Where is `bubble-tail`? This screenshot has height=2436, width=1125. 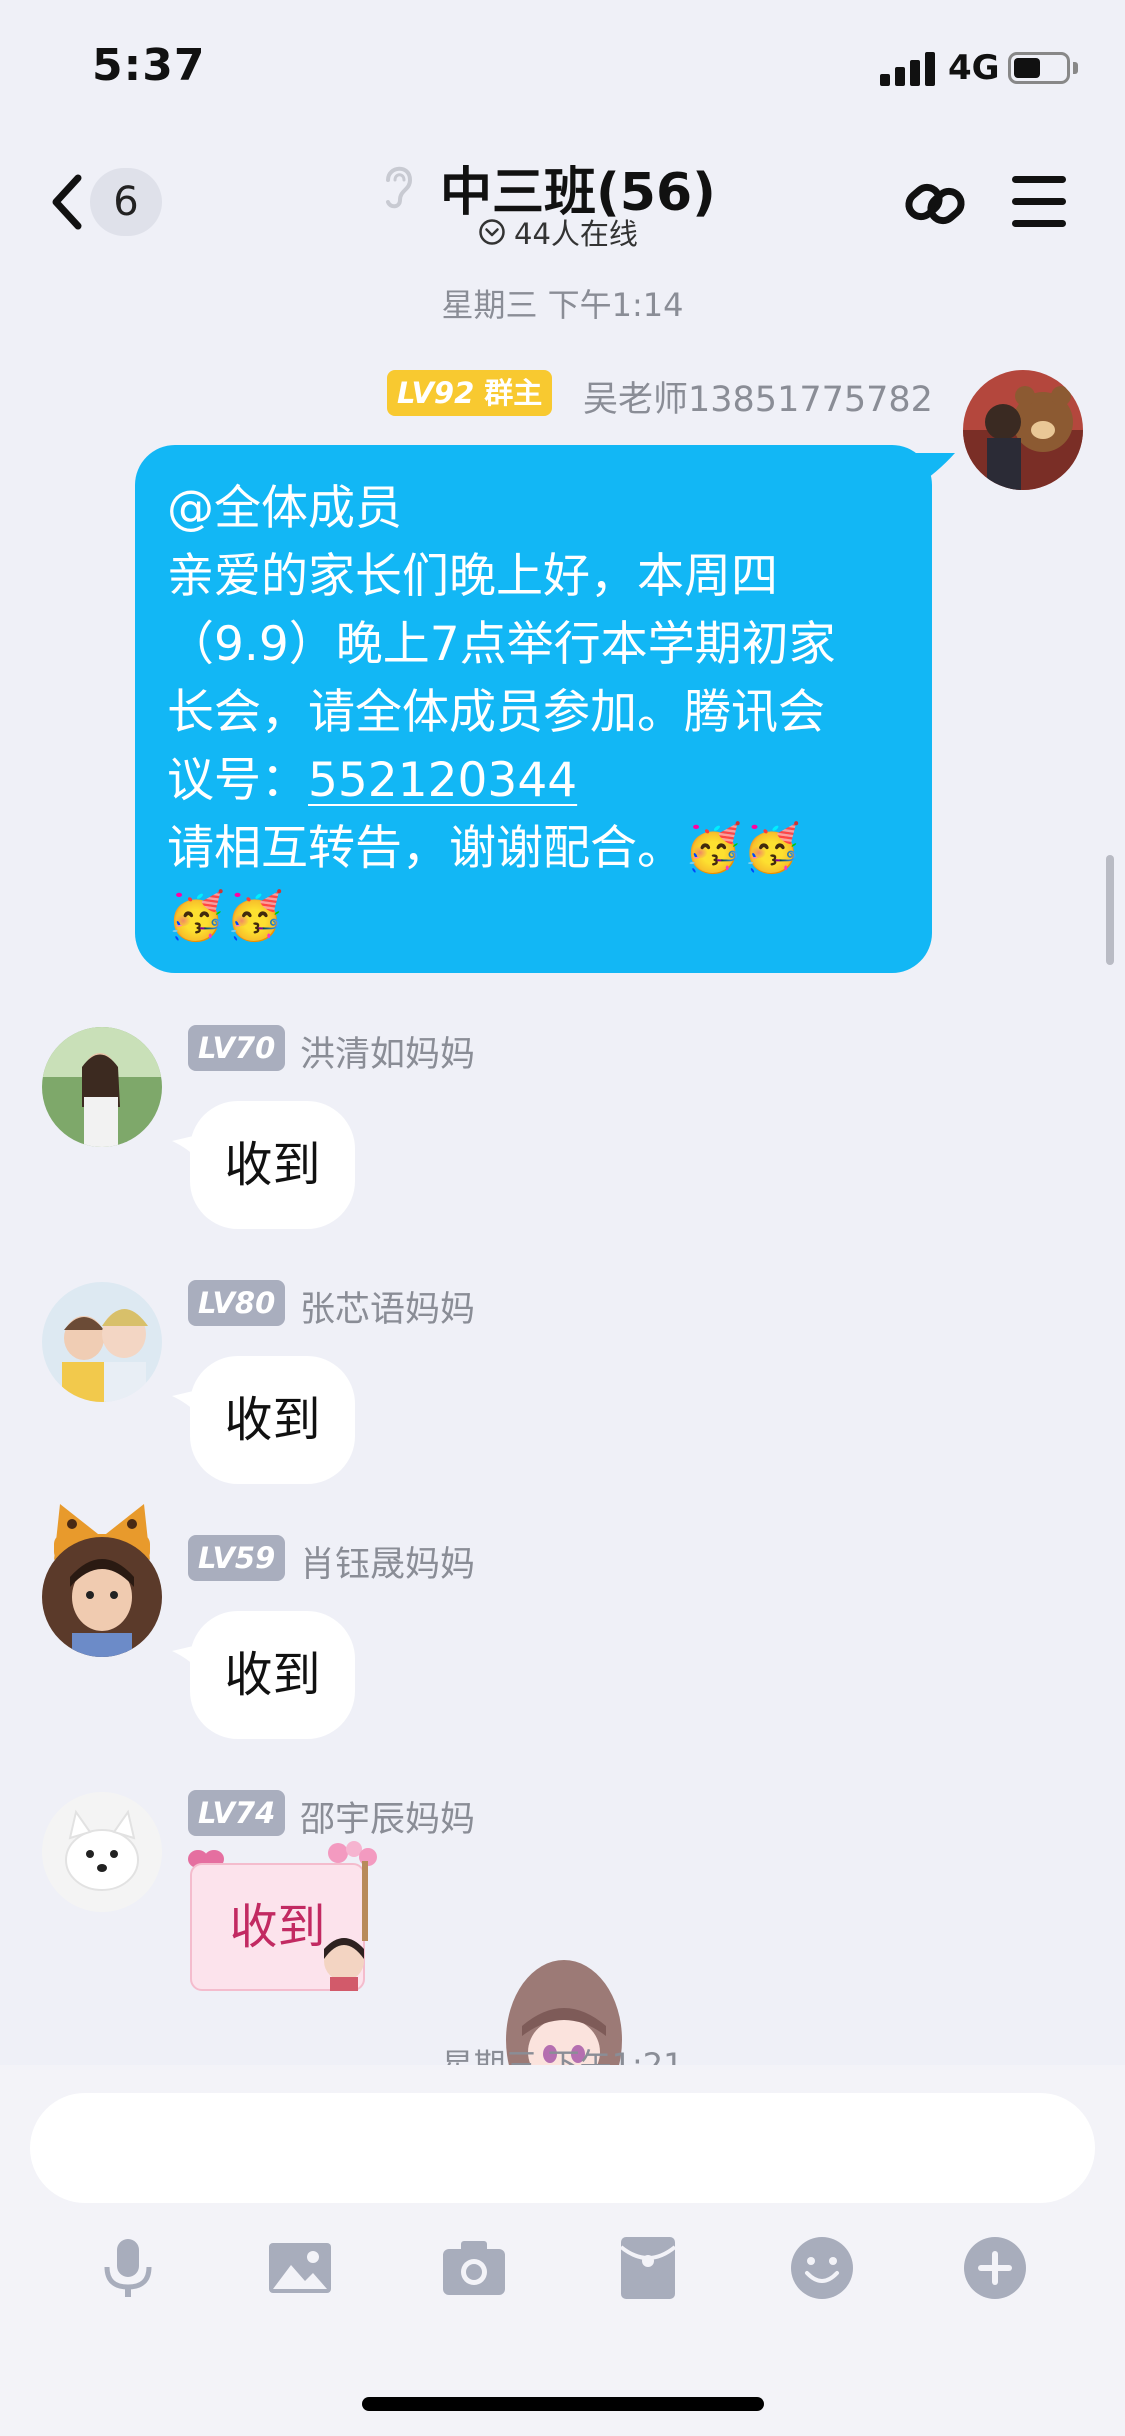
bubble-tail is located at coordinates (935, 470).